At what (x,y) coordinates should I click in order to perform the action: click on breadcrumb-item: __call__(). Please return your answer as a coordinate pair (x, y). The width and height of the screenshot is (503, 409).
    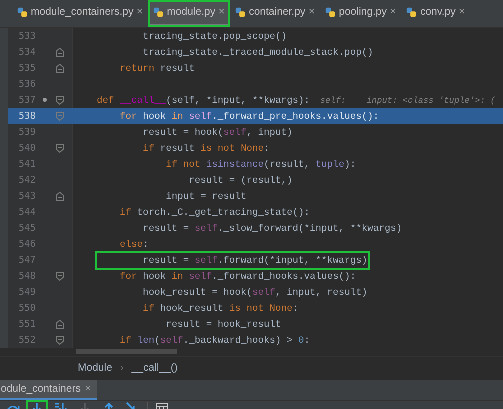
    Looking at the image, I should click on (155, 368).